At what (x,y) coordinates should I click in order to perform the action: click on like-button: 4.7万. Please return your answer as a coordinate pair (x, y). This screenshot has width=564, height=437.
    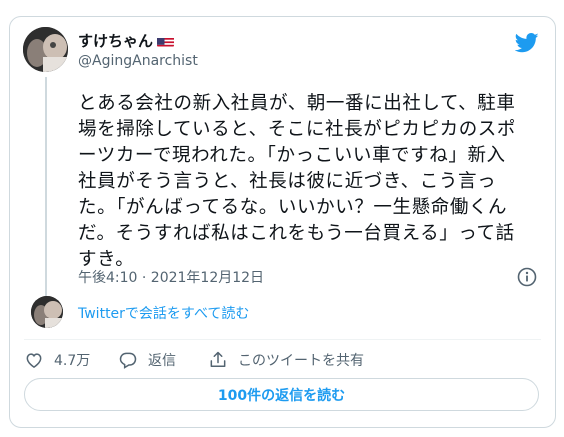
    Looking at the image, I should click on (71, 360).